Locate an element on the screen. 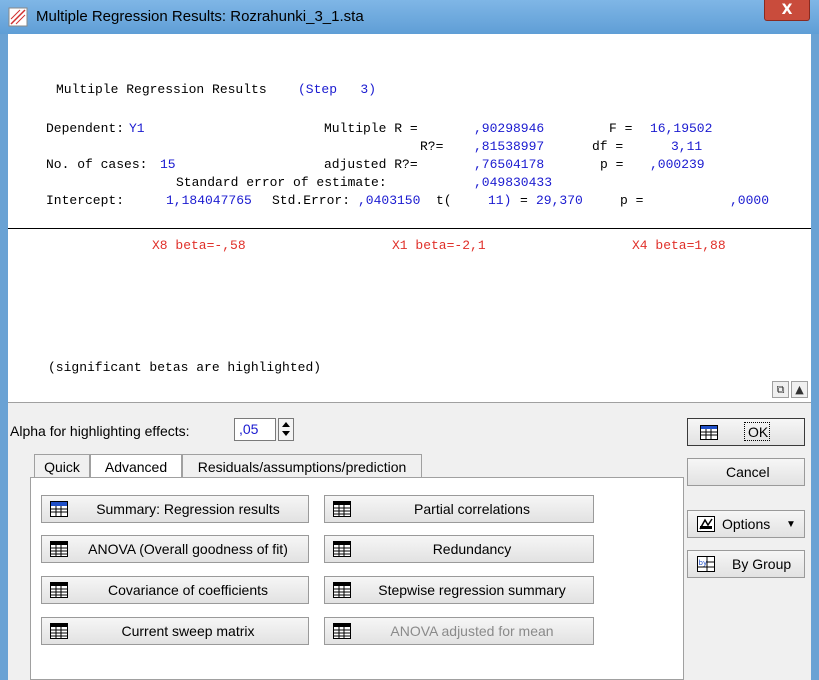 This screenshot has height=680, width=819. covariance-label: Covariance of coefficients is located at coordinates (188, 590).